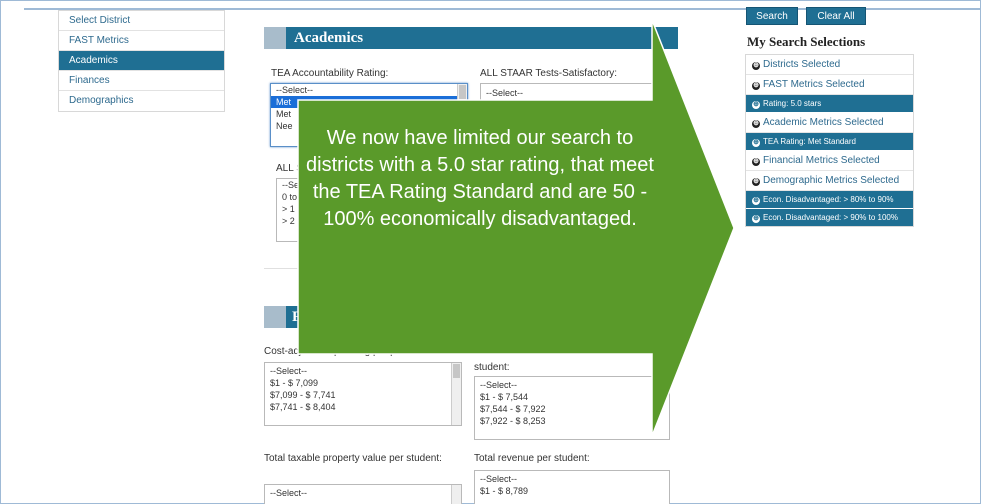 This screenshot has height=504, width=981. Describe the element at coordinates (814, 84) in the screenshot. I see `selection-row-label: FAST Metrics Selected` at that location.